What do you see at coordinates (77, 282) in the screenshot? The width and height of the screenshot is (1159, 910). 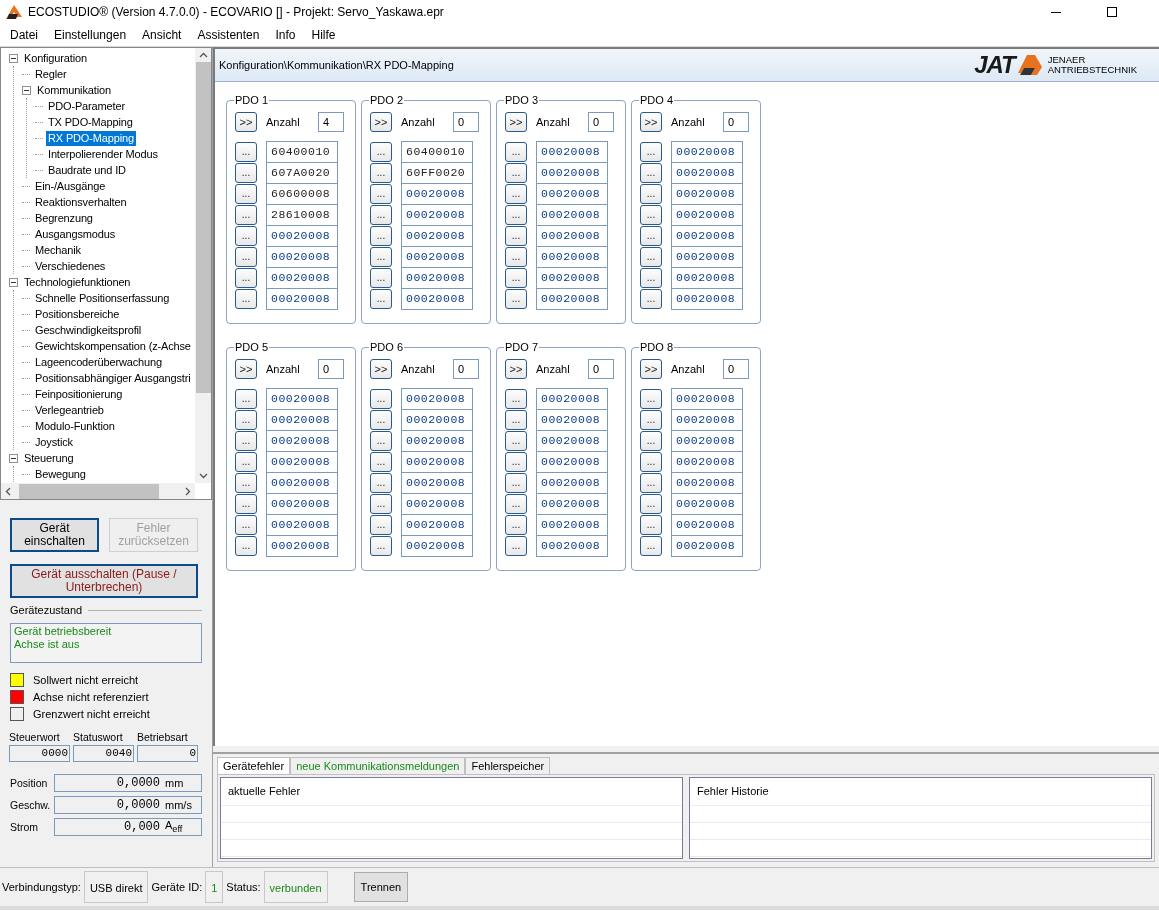 I see `tree-item: Technologiefunktionen` at bounding box center [77, 282].